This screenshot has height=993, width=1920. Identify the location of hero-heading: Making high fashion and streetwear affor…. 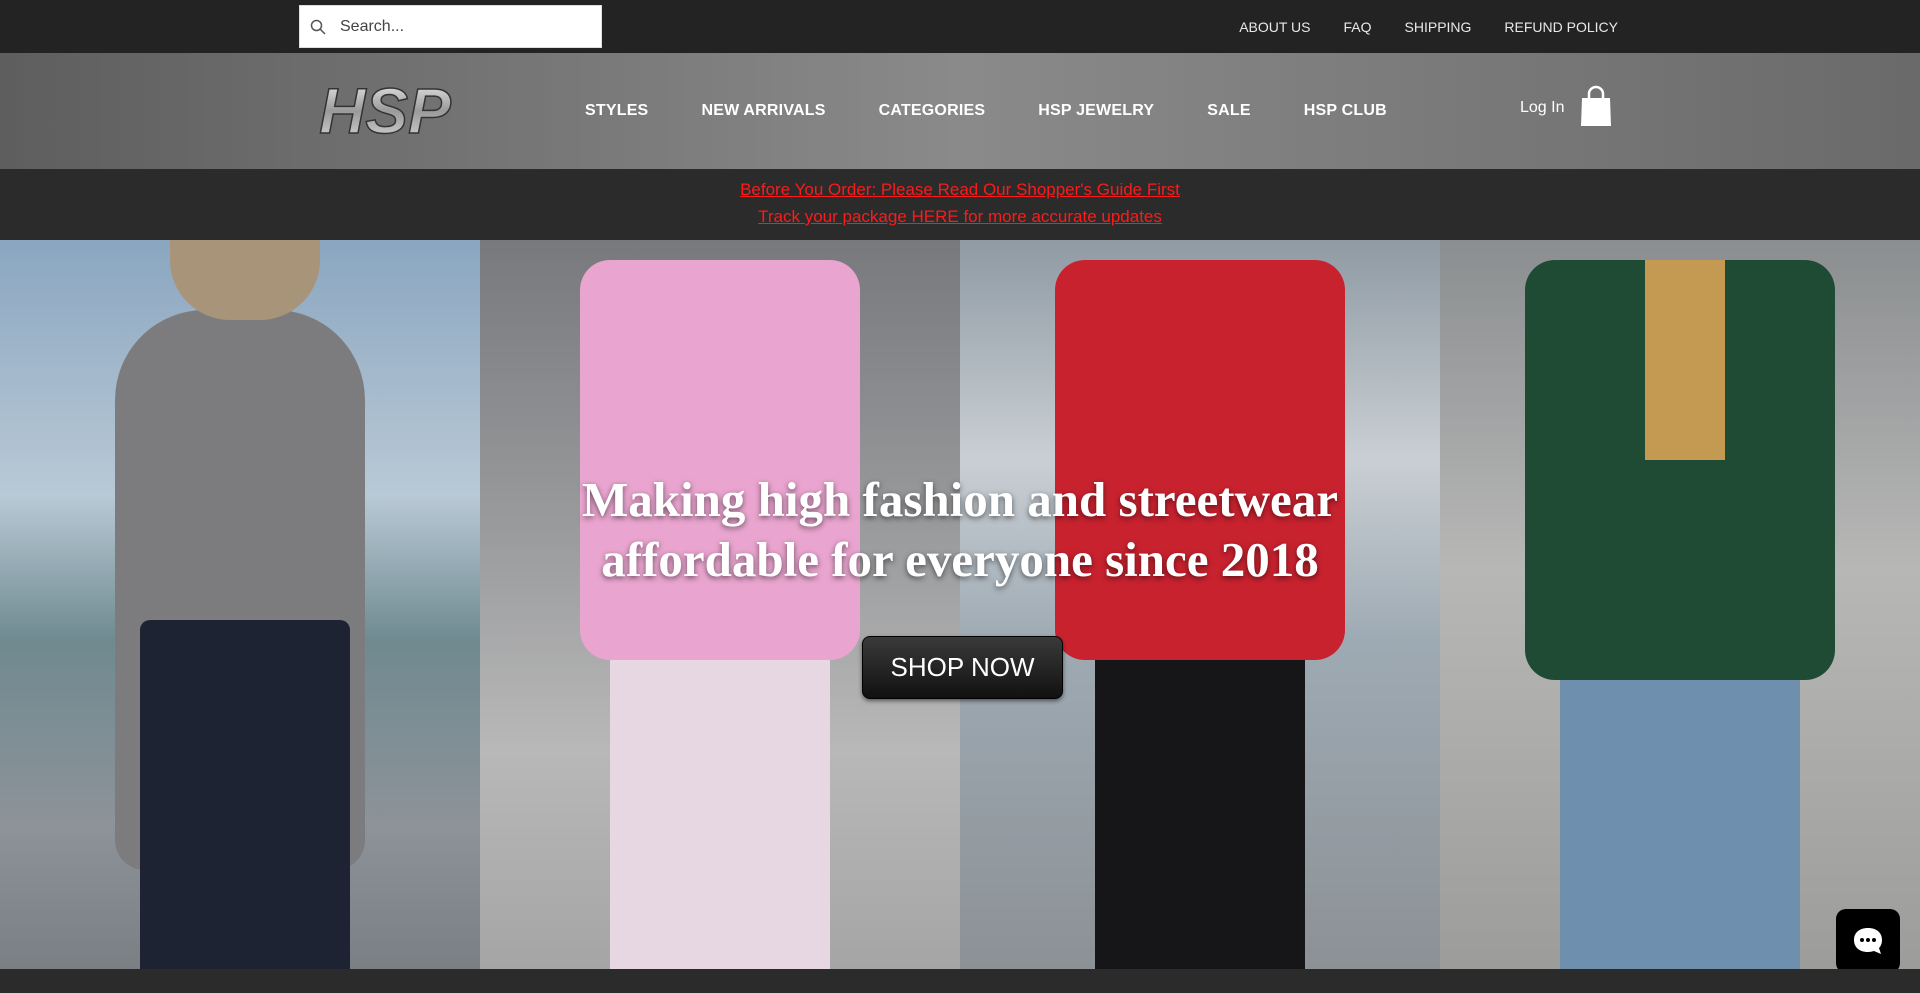
(960, 530).